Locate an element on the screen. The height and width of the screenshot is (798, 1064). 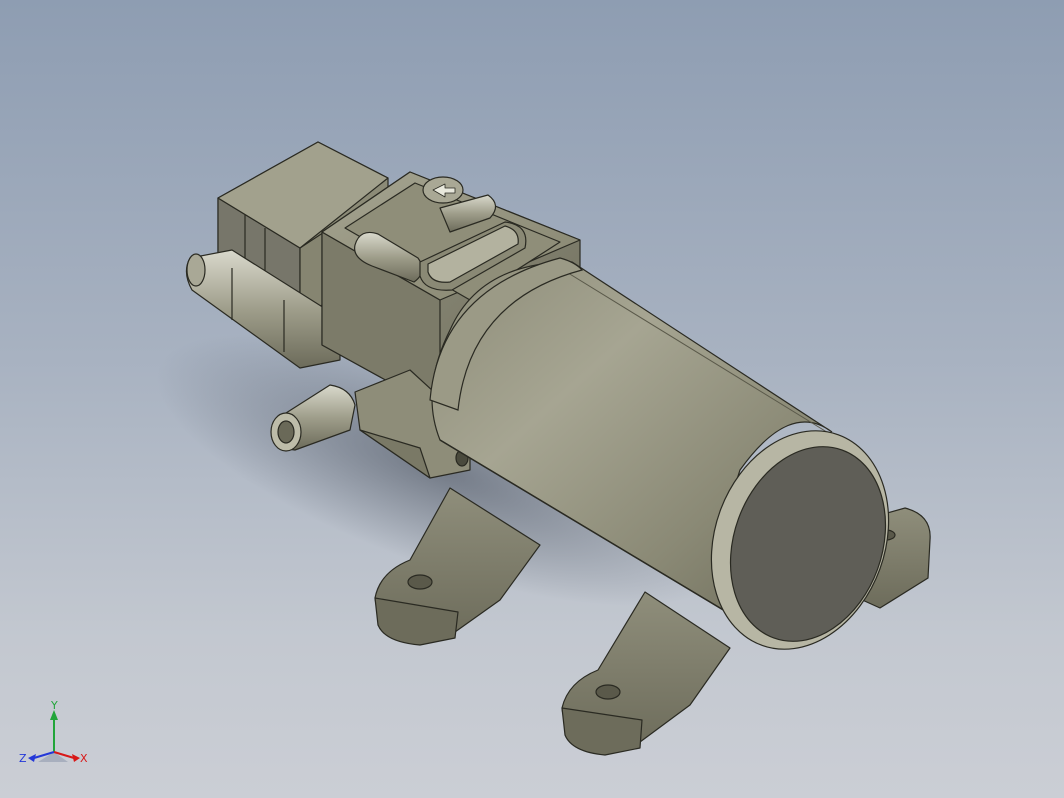
x-axis-label: X is located at coordinates (84, 758).